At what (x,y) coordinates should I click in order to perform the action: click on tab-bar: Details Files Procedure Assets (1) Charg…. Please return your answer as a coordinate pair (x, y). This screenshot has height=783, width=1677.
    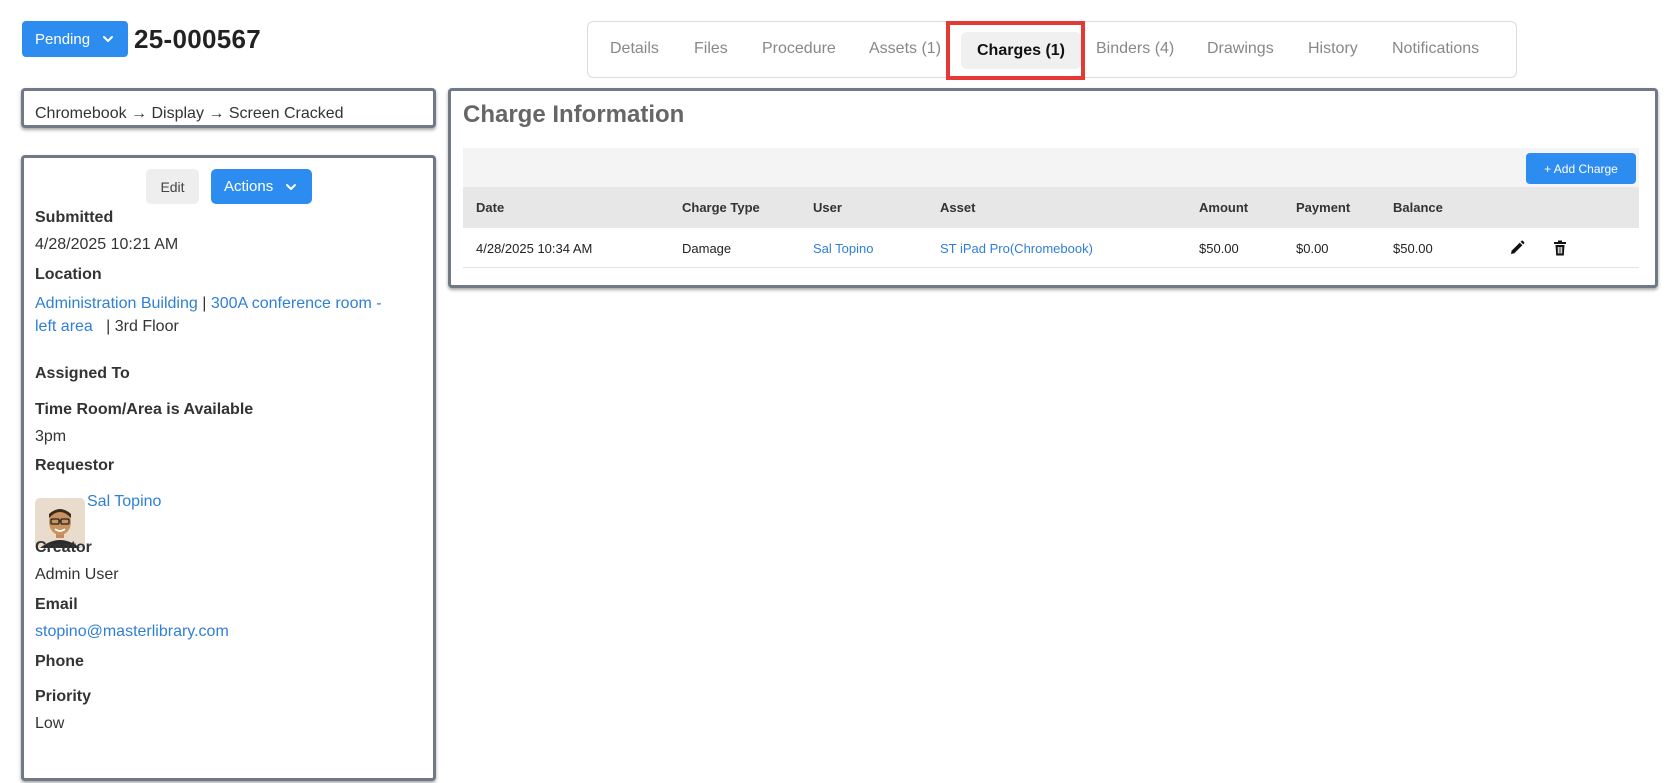
    Looking at the image, I should click on (1052, 49).